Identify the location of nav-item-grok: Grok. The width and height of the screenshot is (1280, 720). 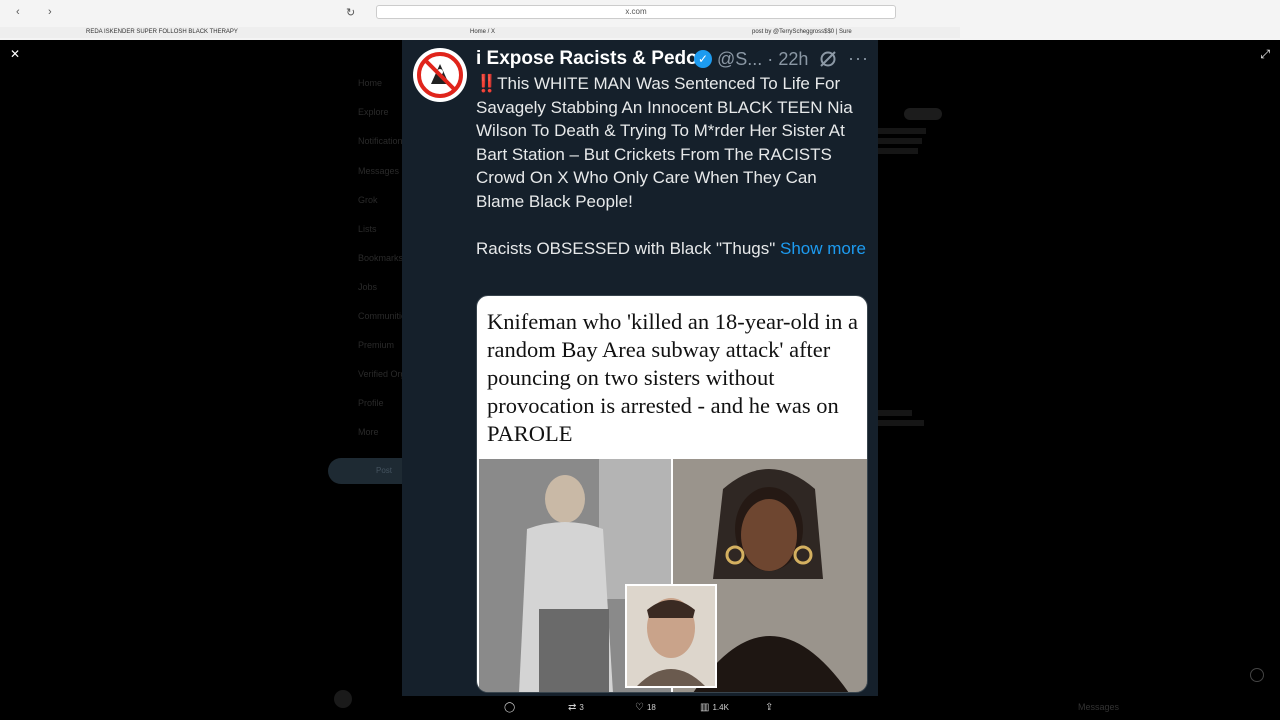
(368, 200).